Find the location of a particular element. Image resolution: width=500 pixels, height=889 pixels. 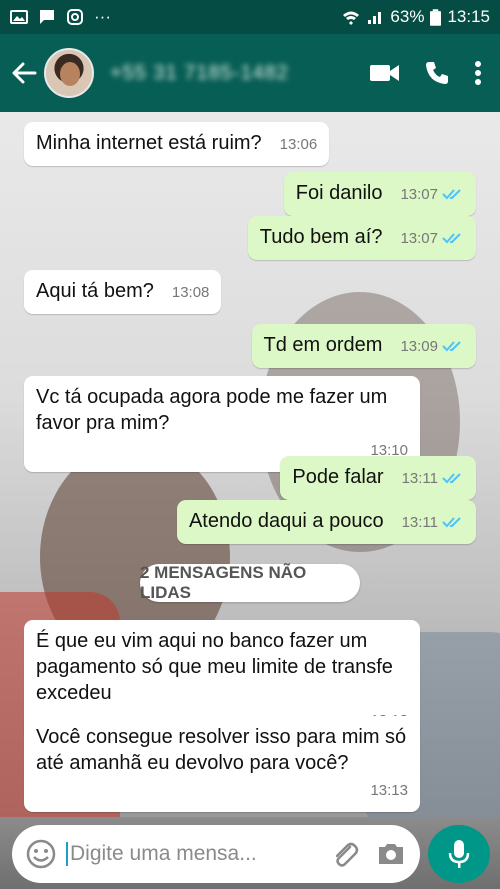

message-text: Tudo bem aí? is located at coordinates (321, 237).